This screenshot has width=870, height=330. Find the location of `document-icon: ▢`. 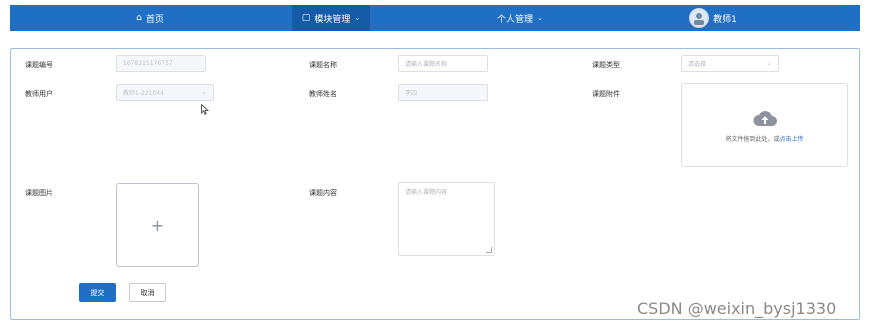

document-icon: ▢ is located at coordinates (306, 18).